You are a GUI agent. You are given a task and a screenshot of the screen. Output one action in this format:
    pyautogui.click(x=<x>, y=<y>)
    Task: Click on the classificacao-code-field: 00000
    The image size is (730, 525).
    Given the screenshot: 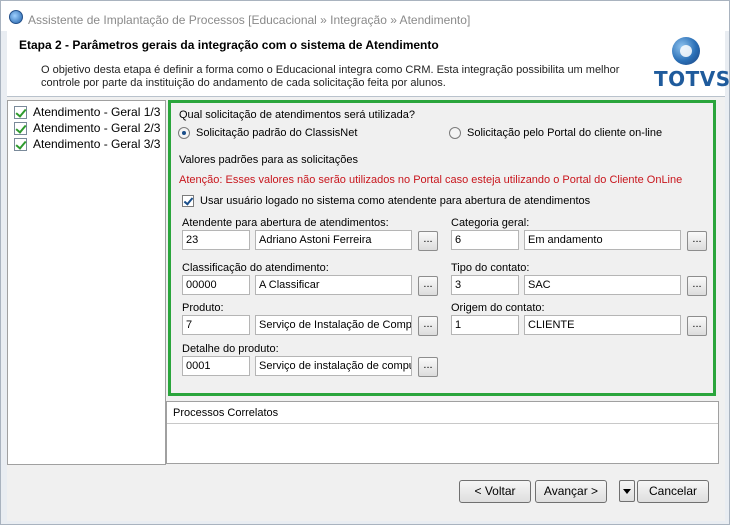 What is the action you would take?
    pyautogui.click(x=216, y=285)
    